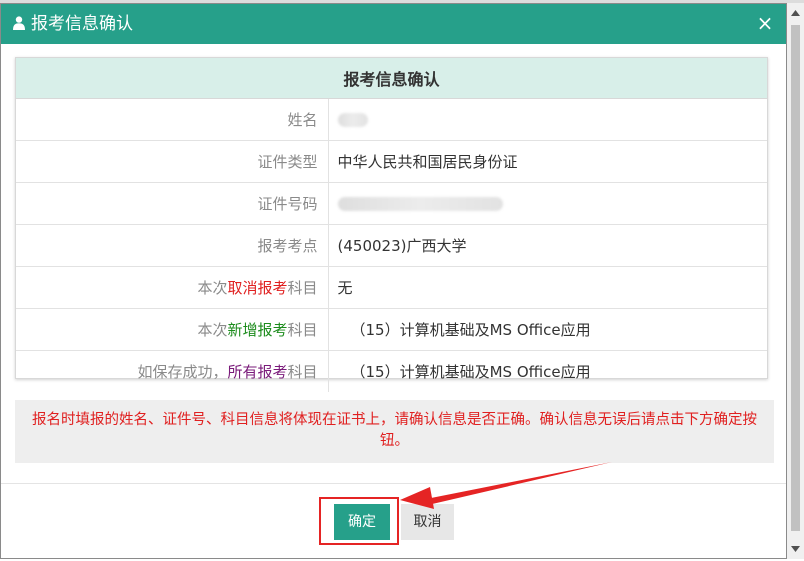  I want to click on scroll-up-arrow-icon, so click(795, 13).